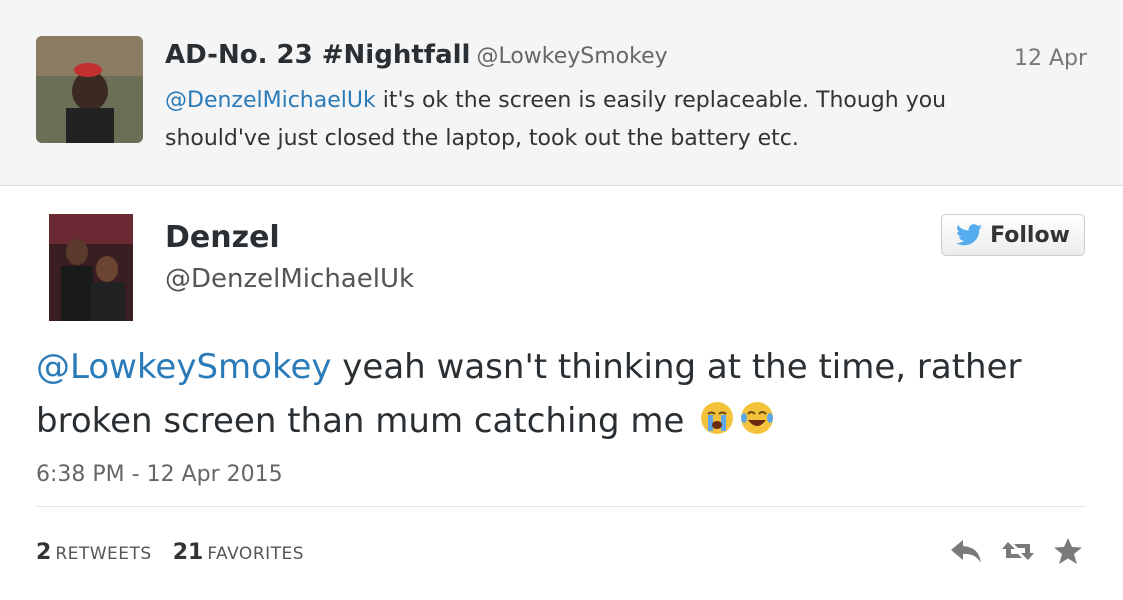 This screenshot has width=1123, height=600. I want to click on parent-mention-link: @DenzelMichaelUk, so click(270, 100).